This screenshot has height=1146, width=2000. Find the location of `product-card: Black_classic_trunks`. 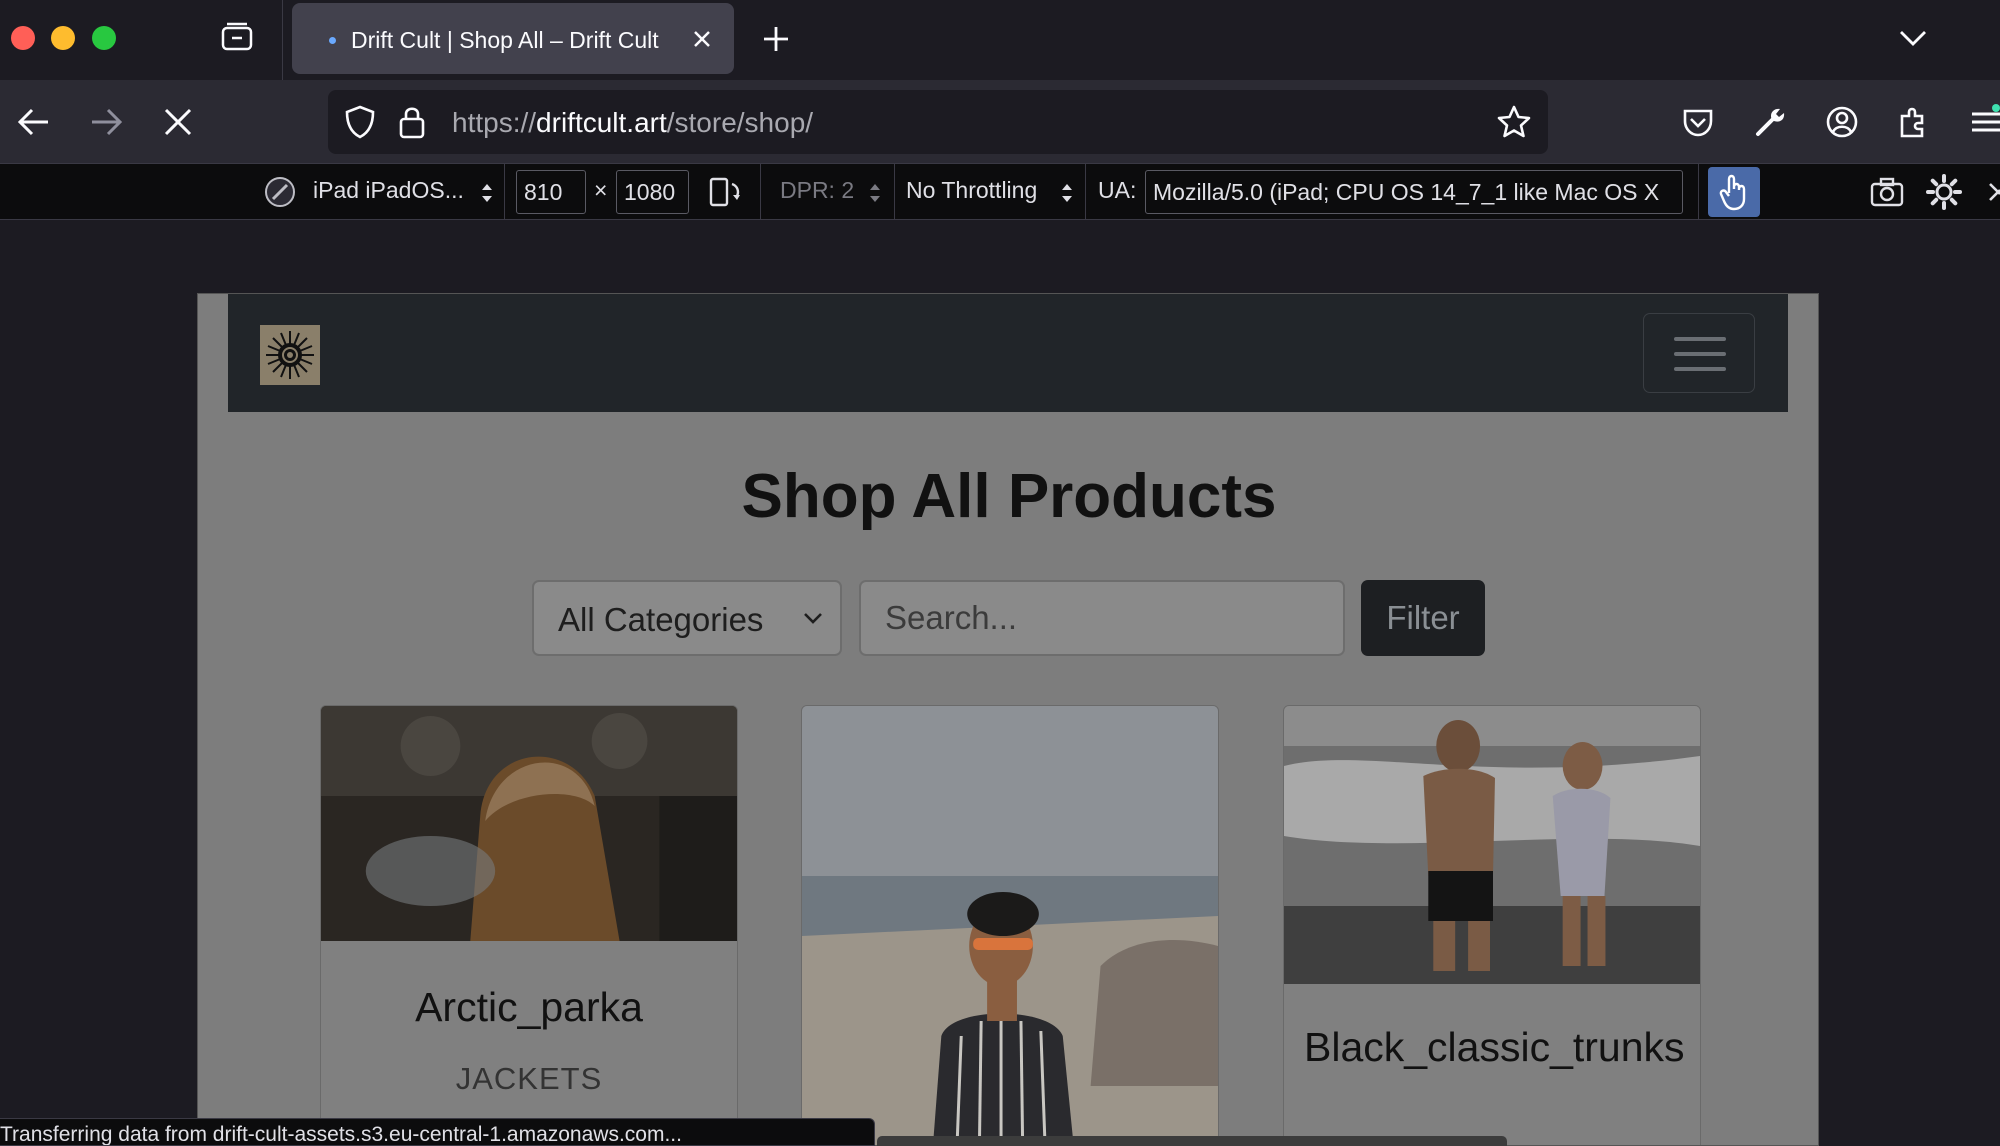

product-card: Black_classic_trunks is located at coordinates (1492, 925).